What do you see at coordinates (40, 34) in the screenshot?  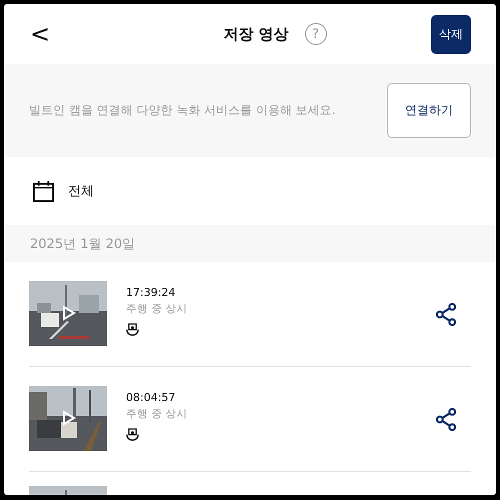 I see `back-button: <` at bounding box center [40, 34].